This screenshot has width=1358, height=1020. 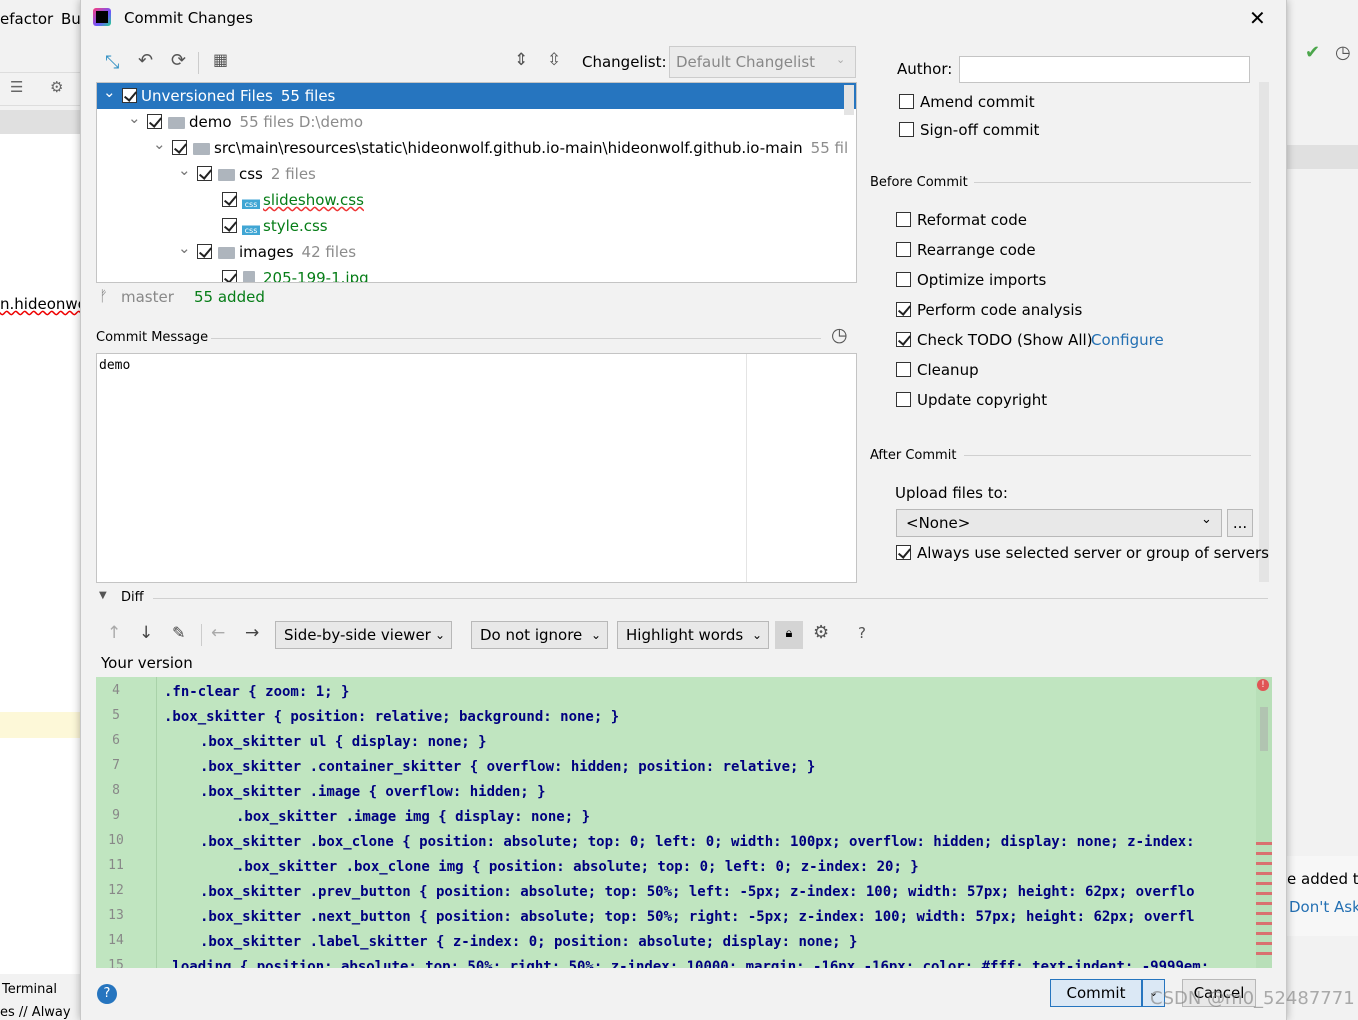 What do you see at coordinates (313, 200) in the screenshot?
I see `tree-item: slideshow.css` at bounding box center [313, 200].